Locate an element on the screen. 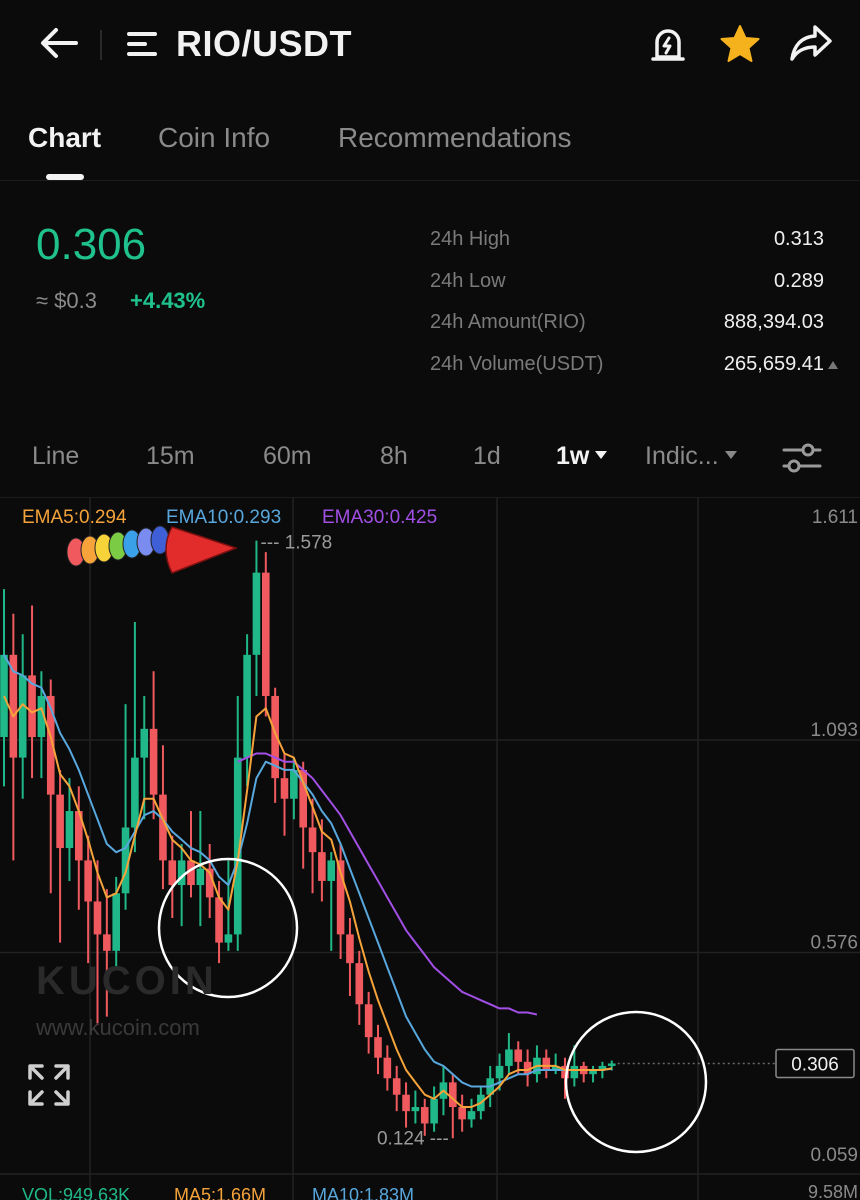  favorite-button is located at coordinates (740, 44).